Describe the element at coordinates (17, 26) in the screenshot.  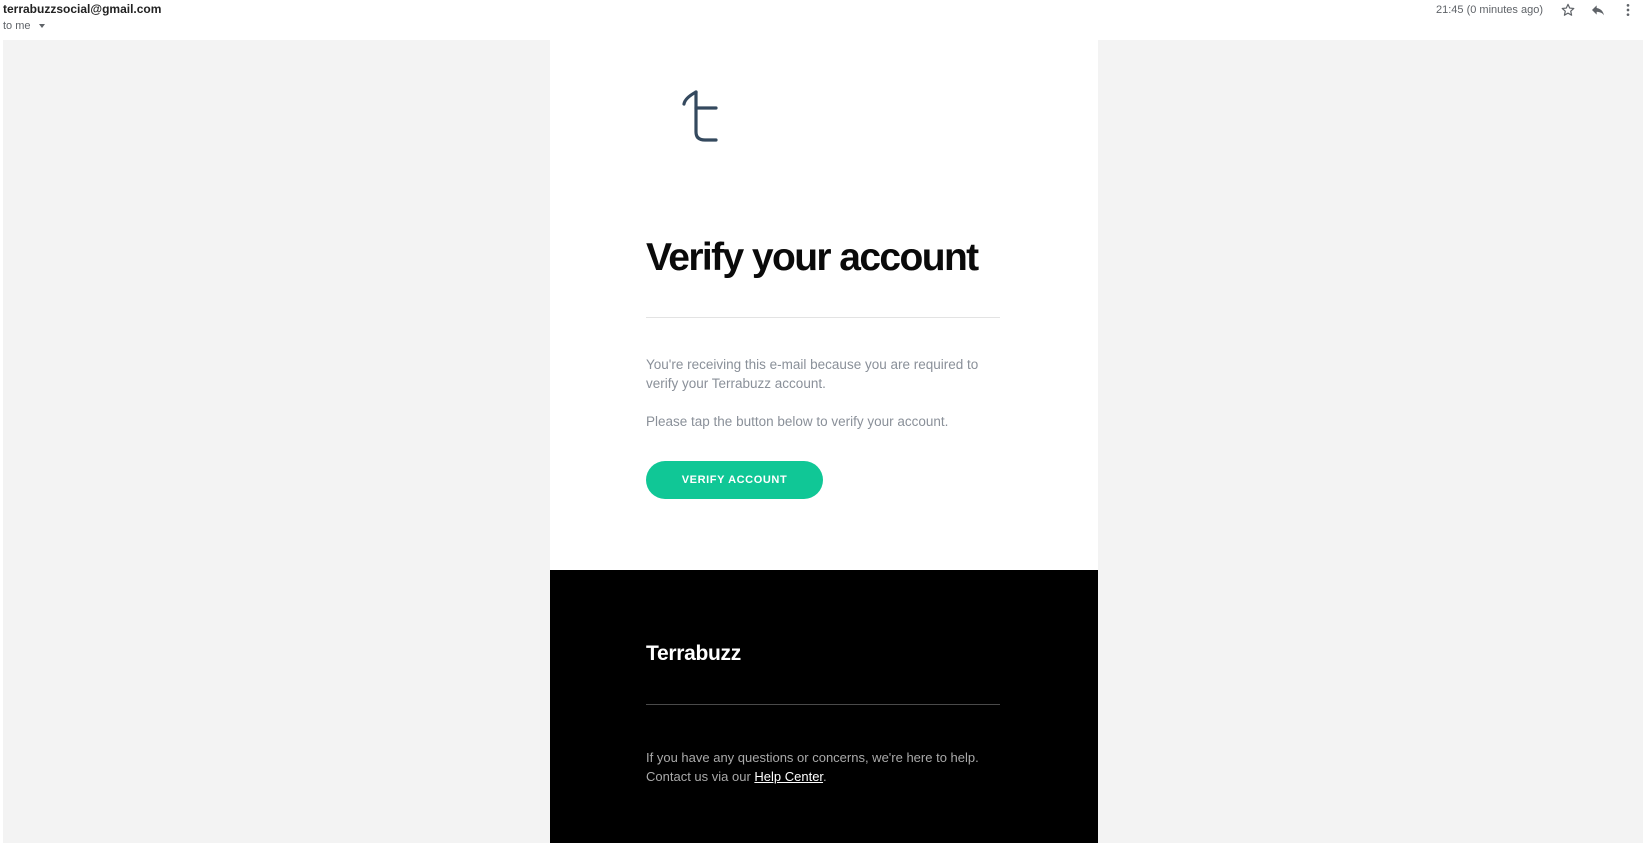
I see `recipient-label: to me` at that location.